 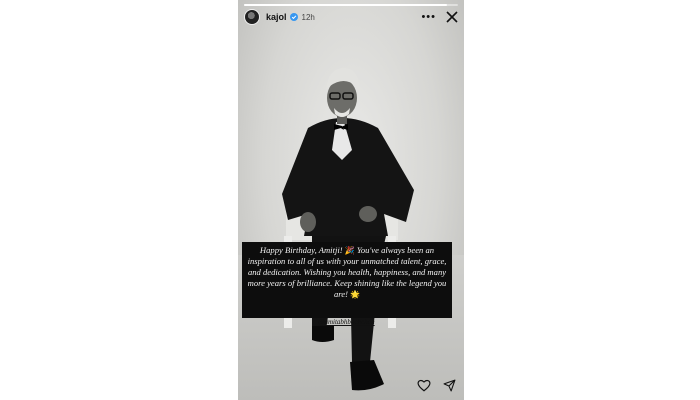 I want to click on story-progress-bar, so click(x=351, y=5).